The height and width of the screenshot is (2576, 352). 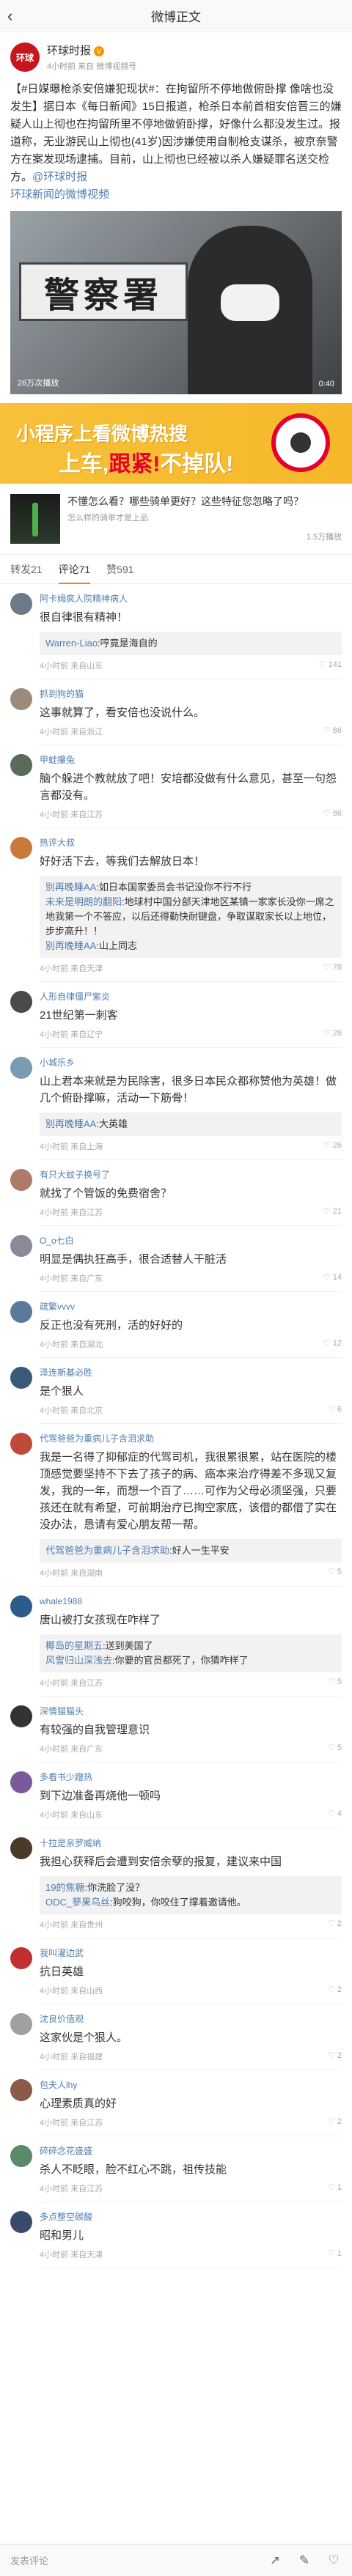 What do you see at coordinates (176, 1325) in the screenshot?
I see `comment-item: 疏繁vvvv 反正也没有死刑，活的好好的 4小时前 来自湖北 ♡ 12` at bounding box center [176, 1325].